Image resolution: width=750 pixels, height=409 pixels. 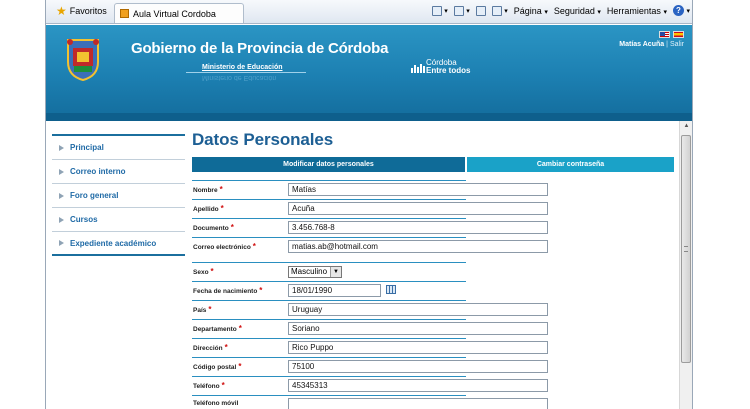 I want to click on sidebar-item-expediente: Expediente académico, so click(x=118, y=244).